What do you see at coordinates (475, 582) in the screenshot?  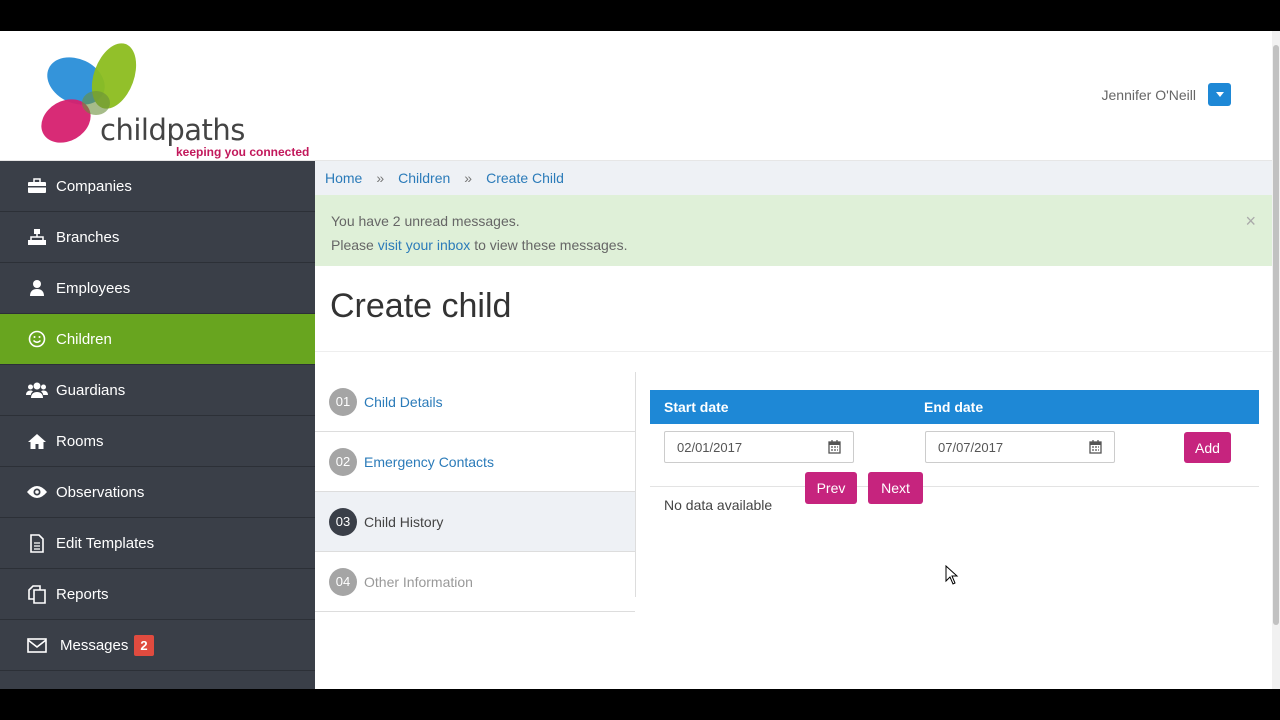 I see `step-other-information: 04 Other Information` at bounding box center [475, 582].